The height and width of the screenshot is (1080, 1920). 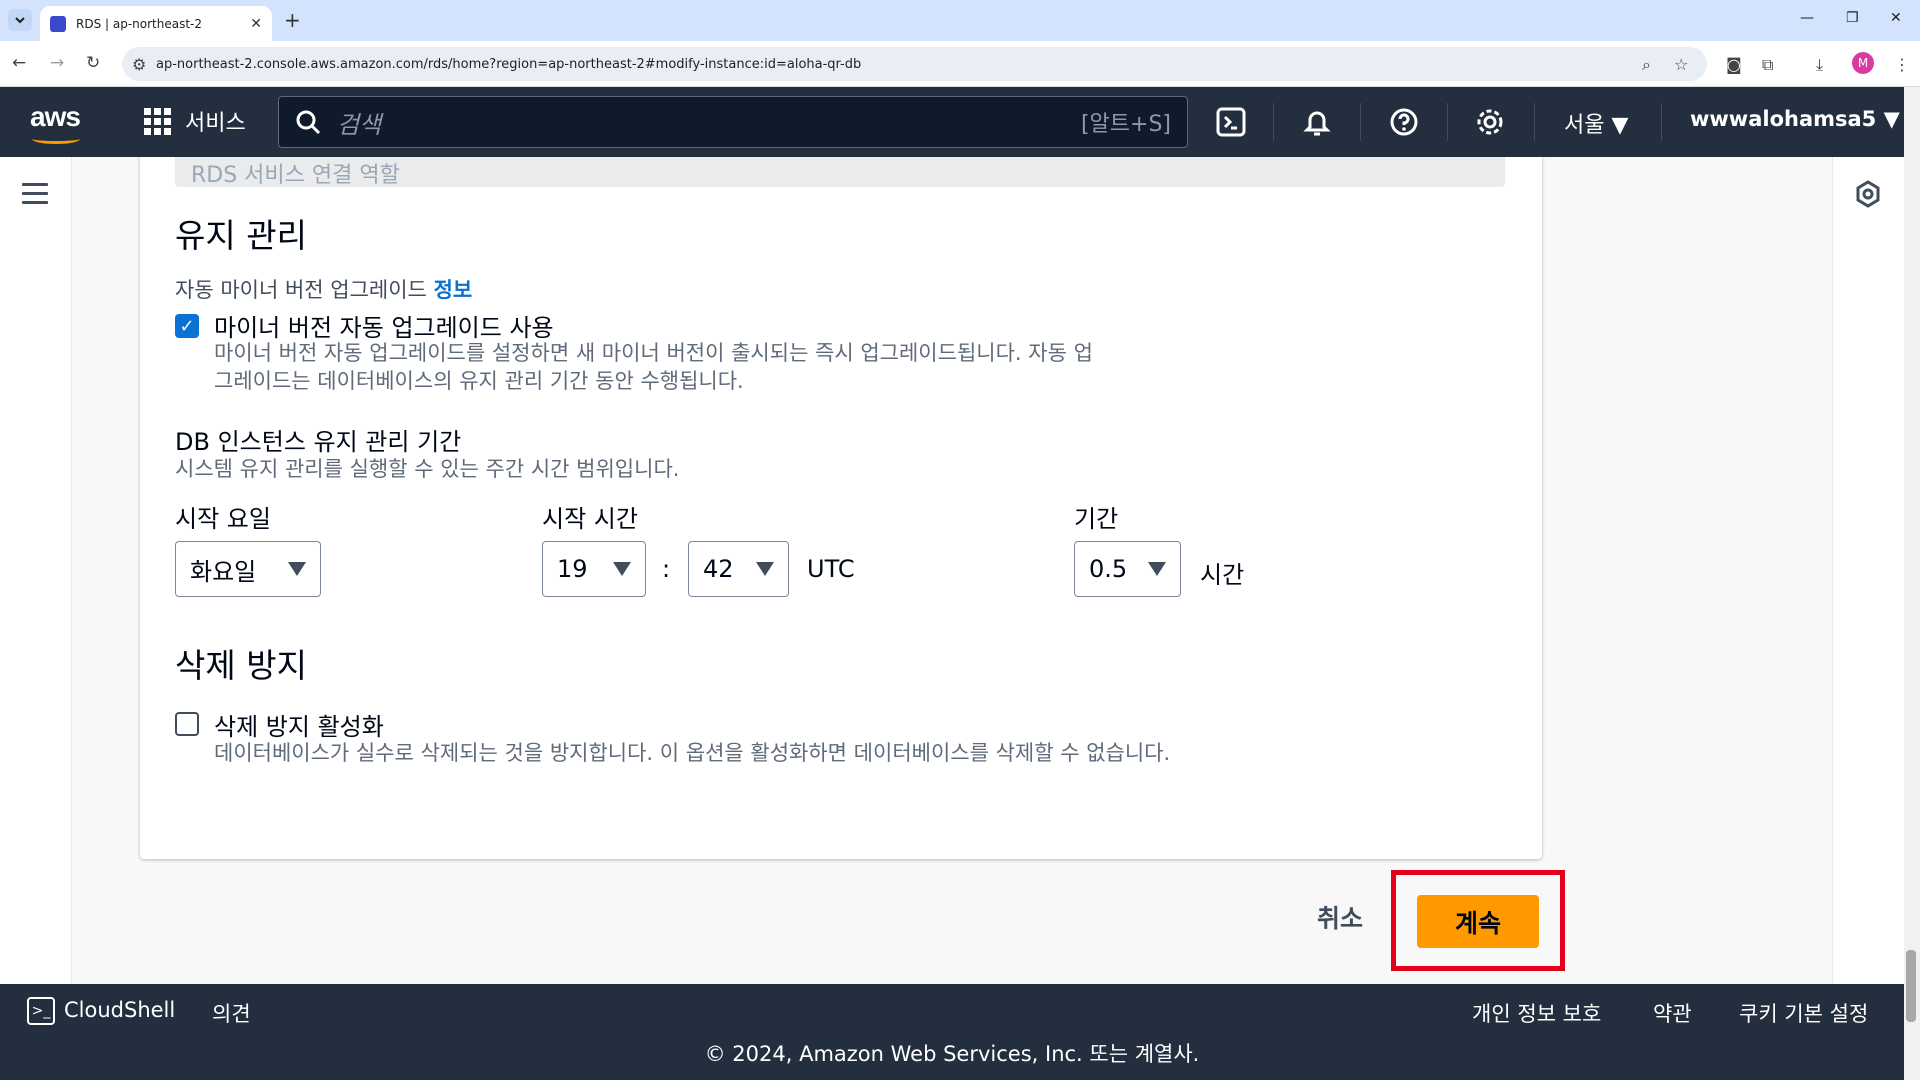 I want to click on rds-favicon-icon, so click(x=58, y=23).